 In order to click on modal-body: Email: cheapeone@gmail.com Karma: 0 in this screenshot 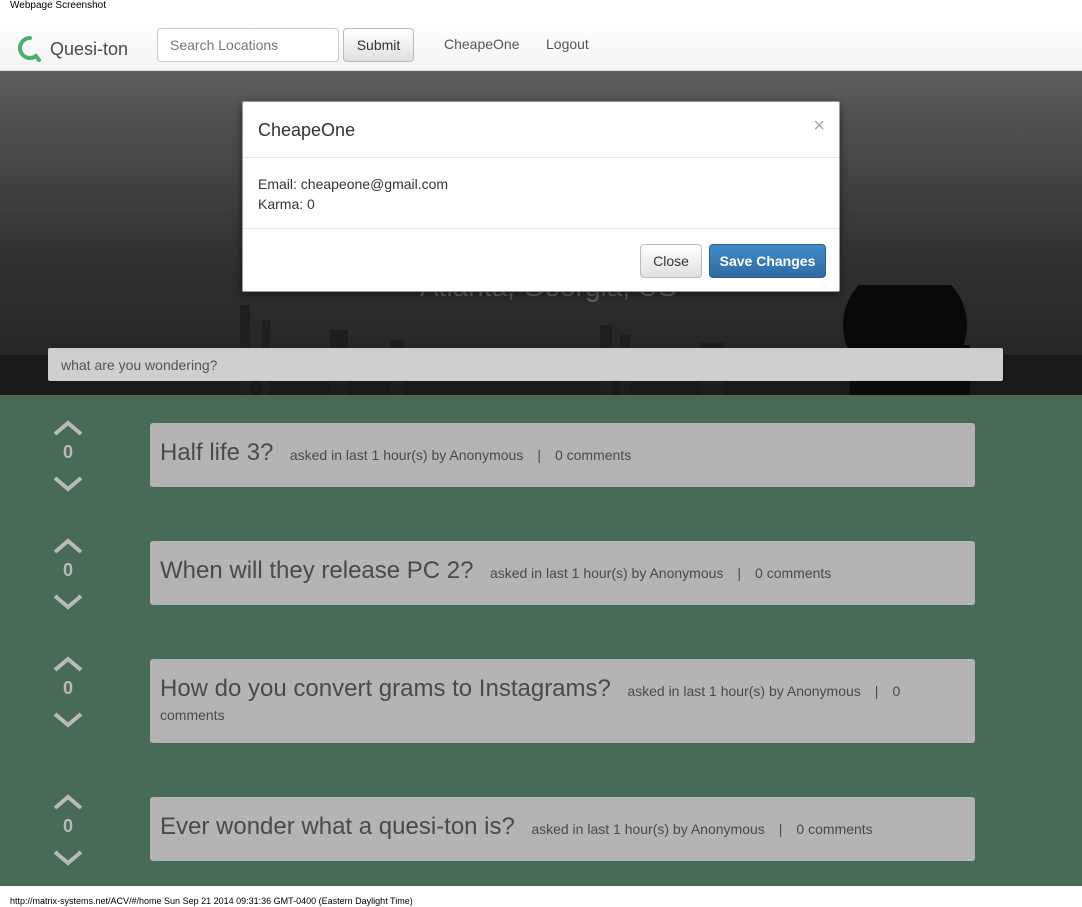, I will do `click(353, 194)`.